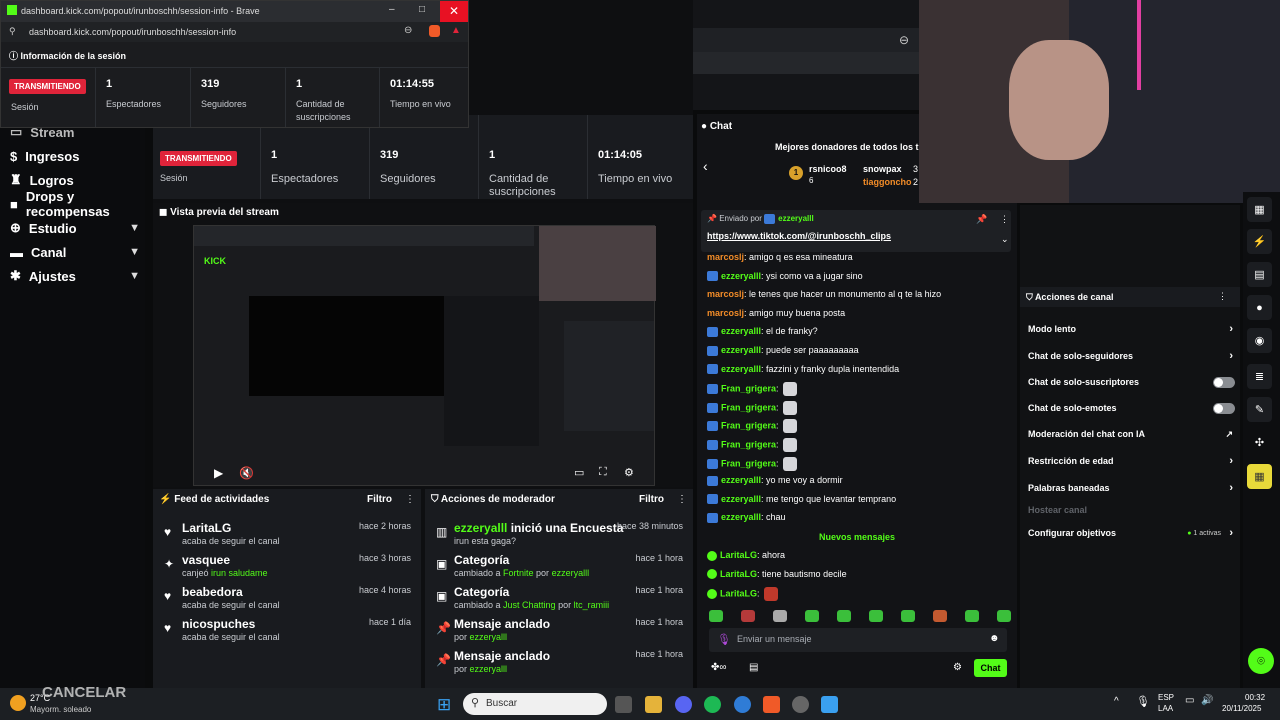 The image size is (1280, 720). Describe the element at coordinates (799, 236) in the screenshot. I see `pinned-link: https://www.tiktok.com/@irunboschh_clips` at that location.